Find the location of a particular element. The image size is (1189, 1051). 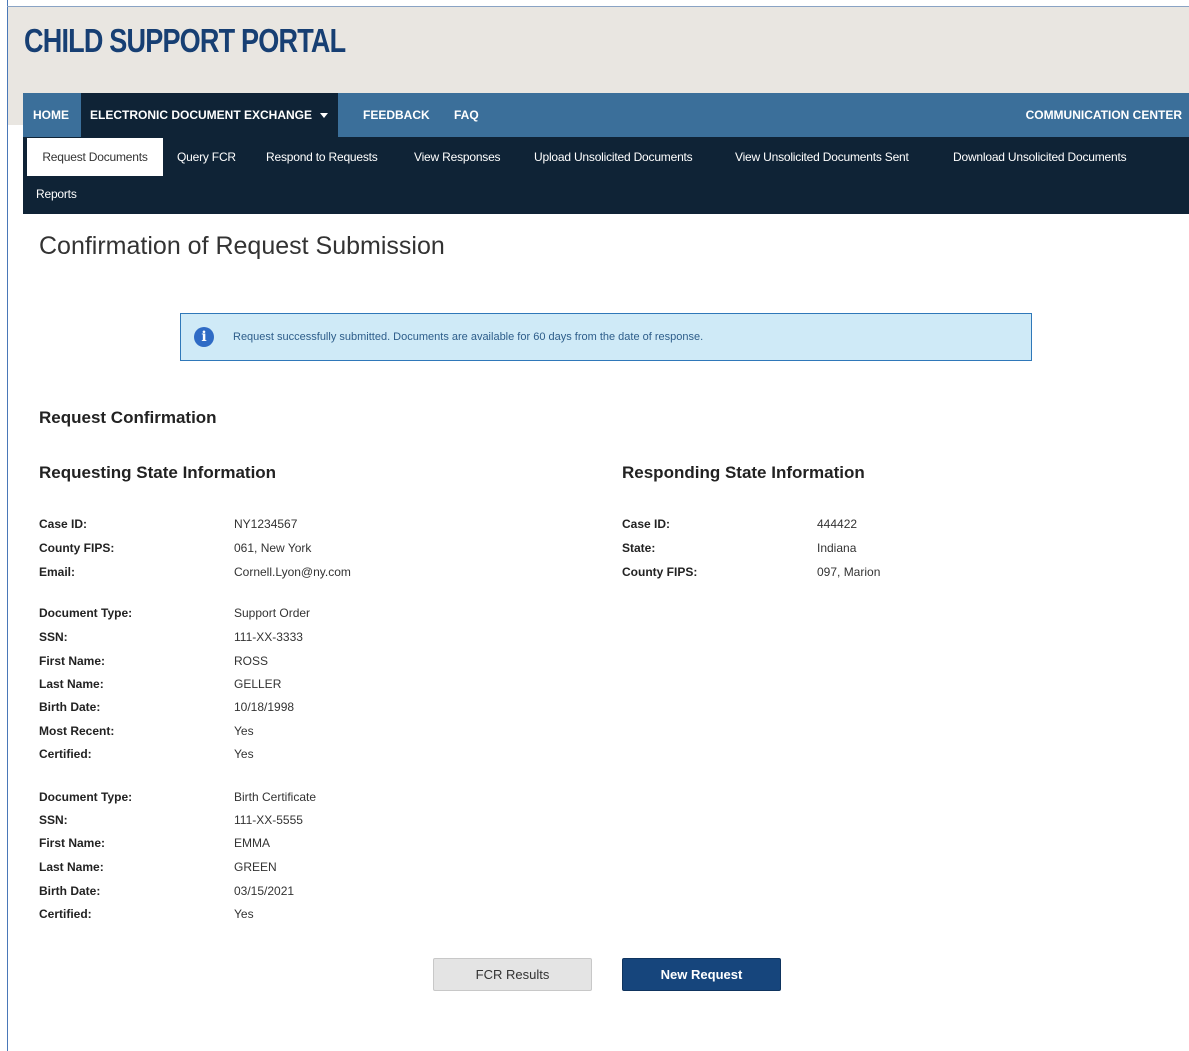

subnav-respond-to-requests: Respond to Requests is located at coordinates (322, 157).